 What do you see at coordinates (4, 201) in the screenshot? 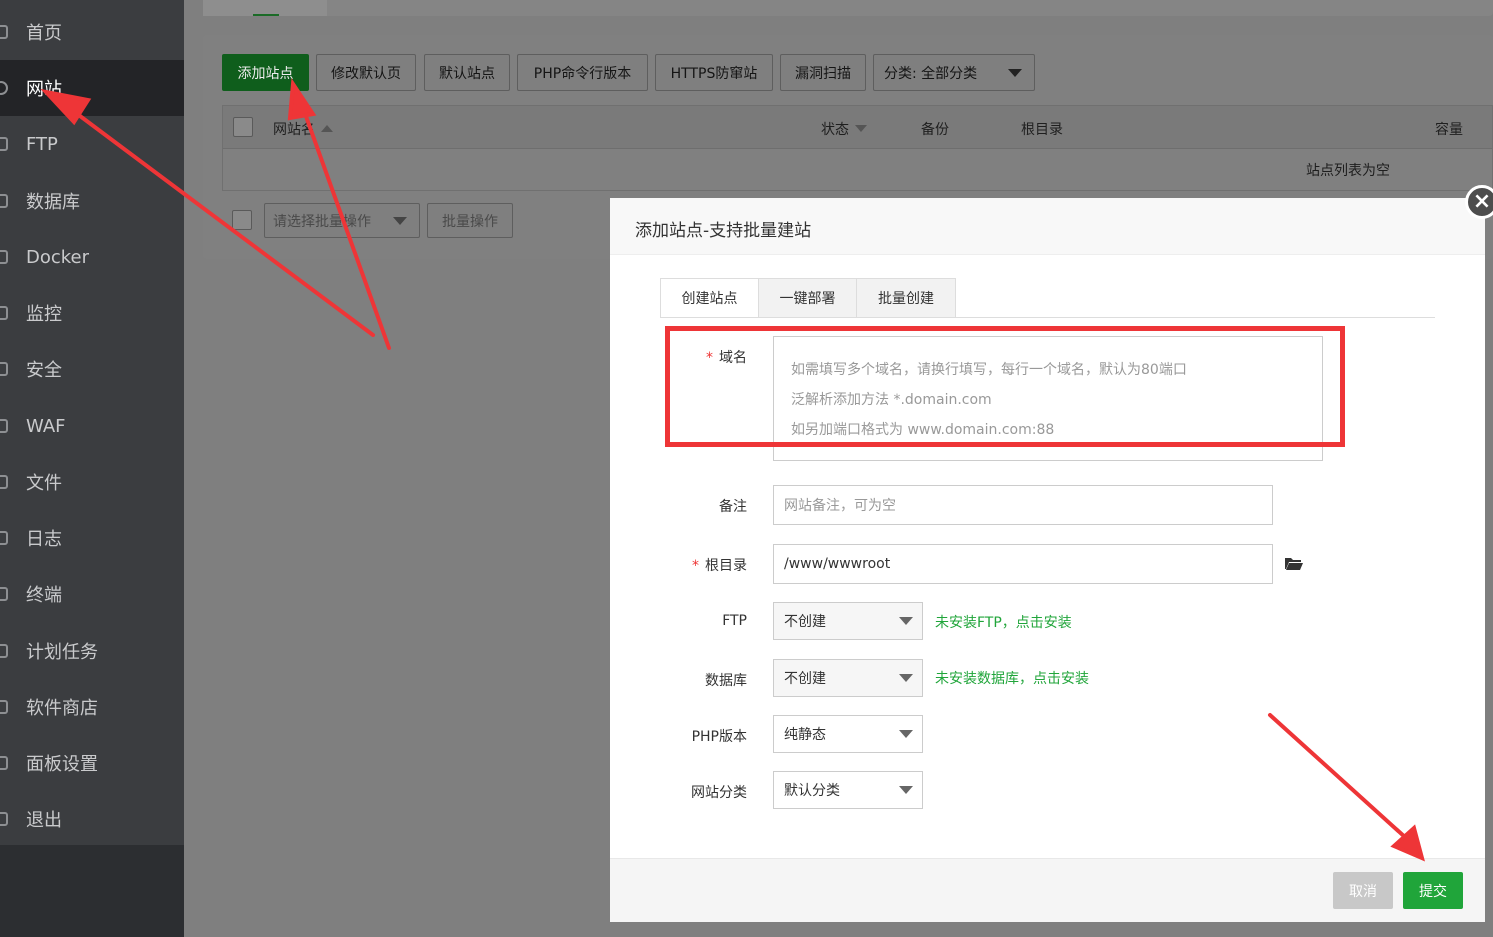
I see `database-icon` at bounding box center [4, 201].